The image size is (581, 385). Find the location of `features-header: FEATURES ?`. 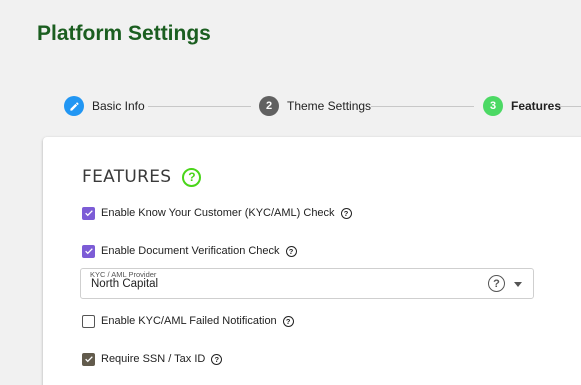

features-header: FEATURES ? is located at coordinates (142, 177).